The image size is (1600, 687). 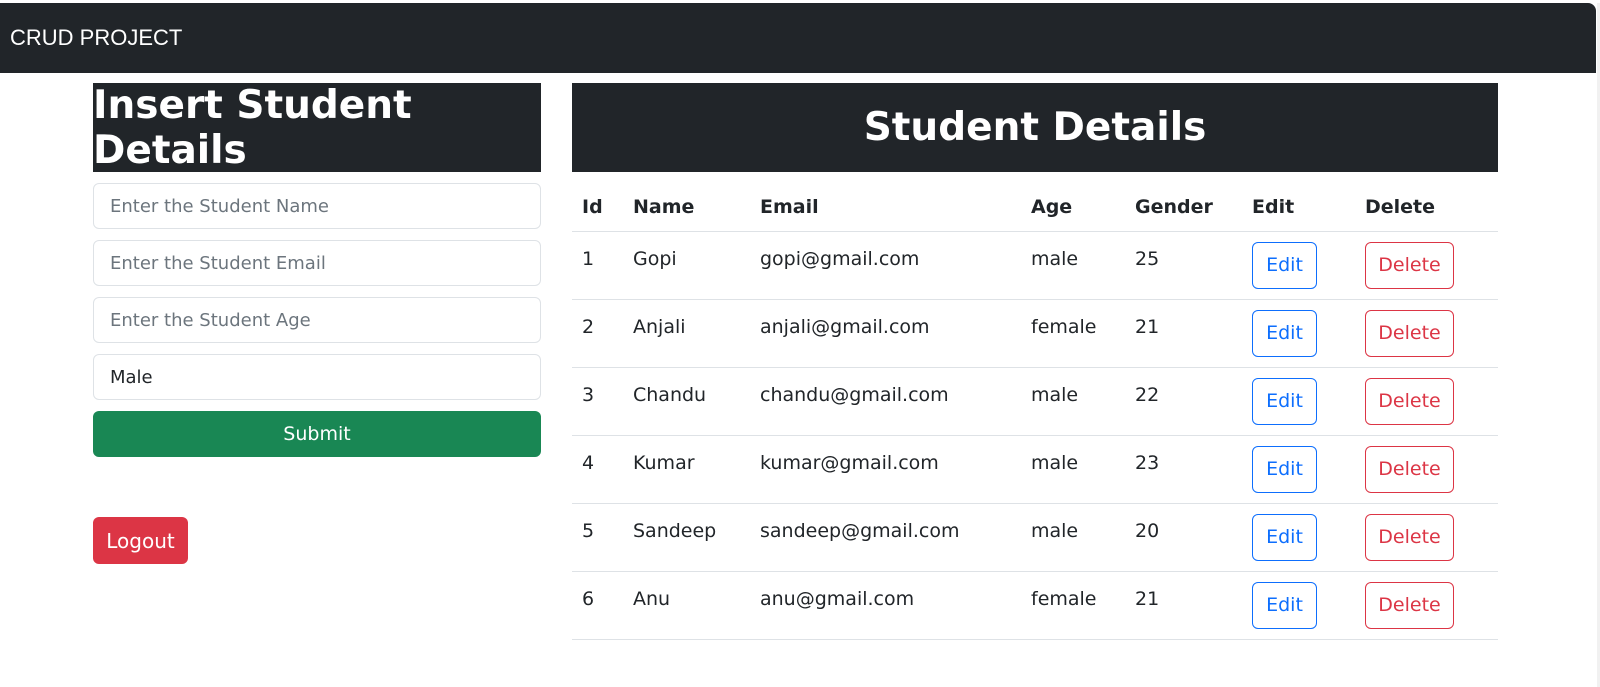 What do you see at coordinates (1035, 127) in the screenshot?
I see `table-title: Student Details` at bounding box center [1035, 127].